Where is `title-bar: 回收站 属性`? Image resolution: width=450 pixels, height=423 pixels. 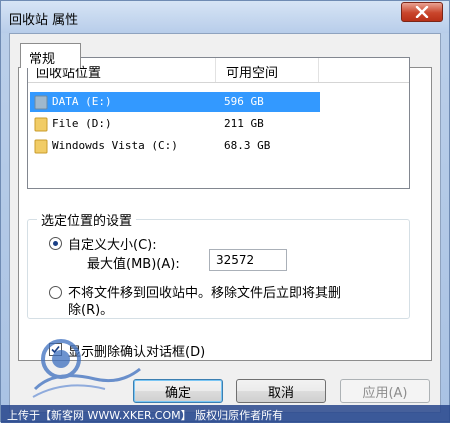 title-bar: 回收站 属性 is located at coordinates (225, 17).